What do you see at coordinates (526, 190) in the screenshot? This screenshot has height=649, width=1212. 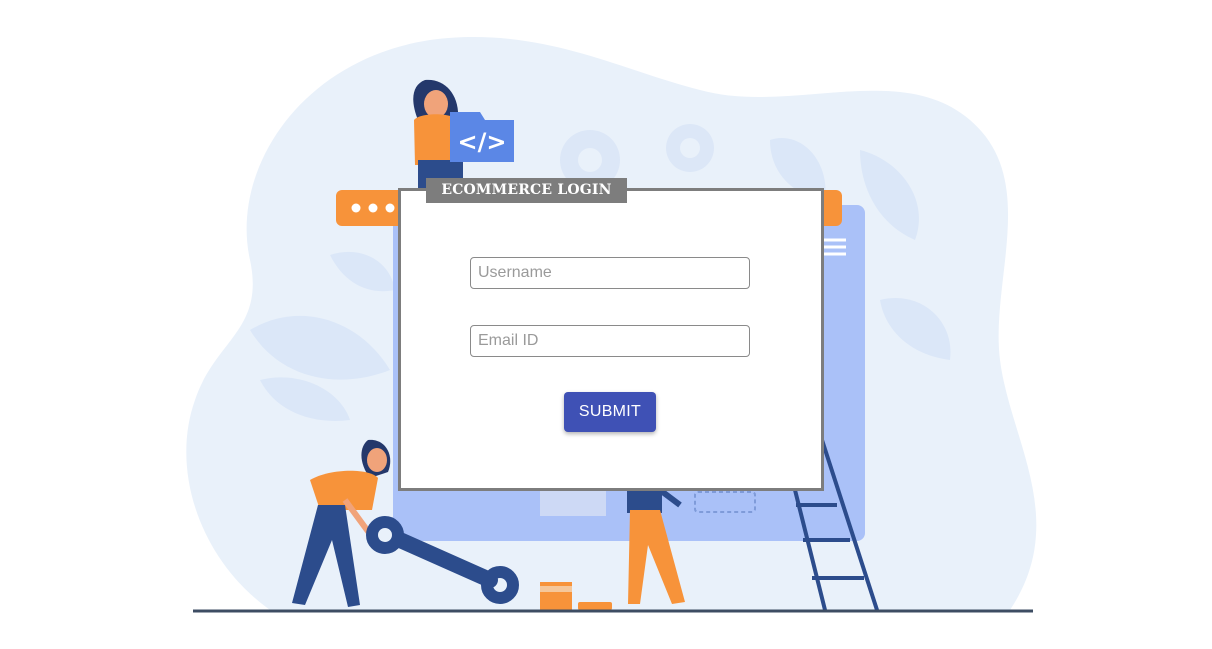 I see `login-title: ECOMMERCE LOGIN` at bounding box center [526, 190].